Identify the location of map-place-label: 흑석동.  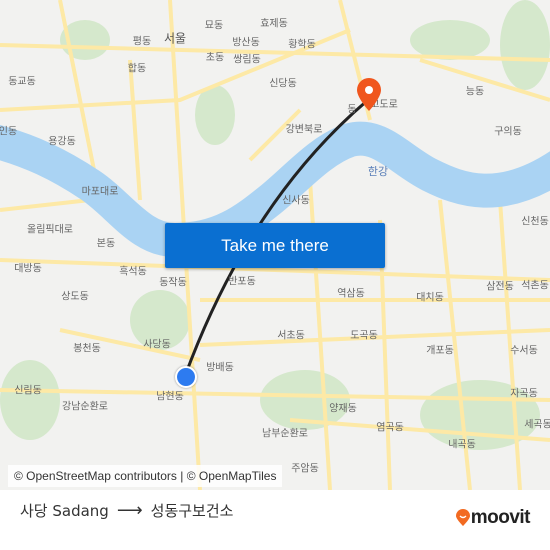
(133, 272).